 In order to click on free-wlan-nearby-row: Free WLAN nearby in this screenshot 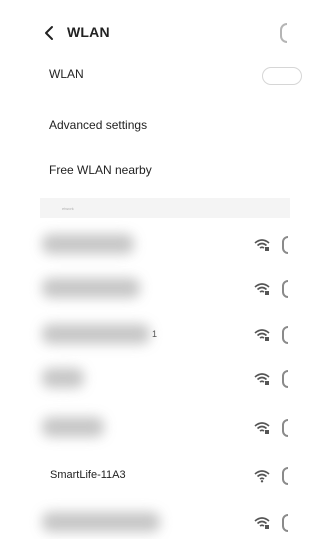, I will do `click(143, 171)`.